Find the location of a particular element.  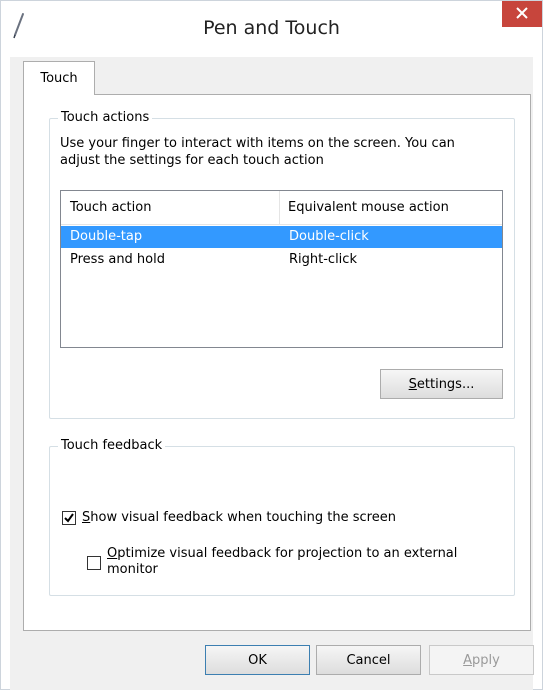

list-header: Touch action Equivalent mouse action is located at coordinates (281, 208).